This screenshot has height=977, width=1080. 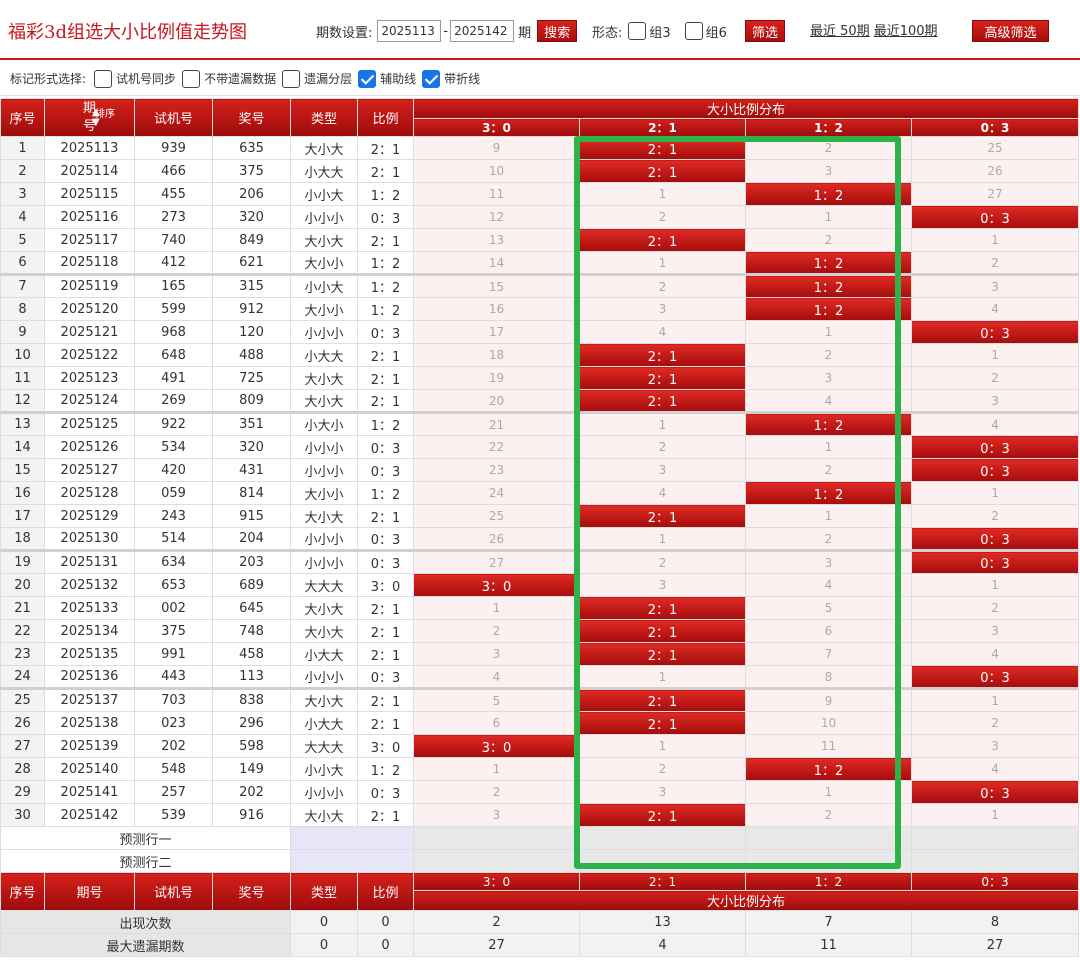 I want to click on row-period: 2025136, so click(x=89, y=677).